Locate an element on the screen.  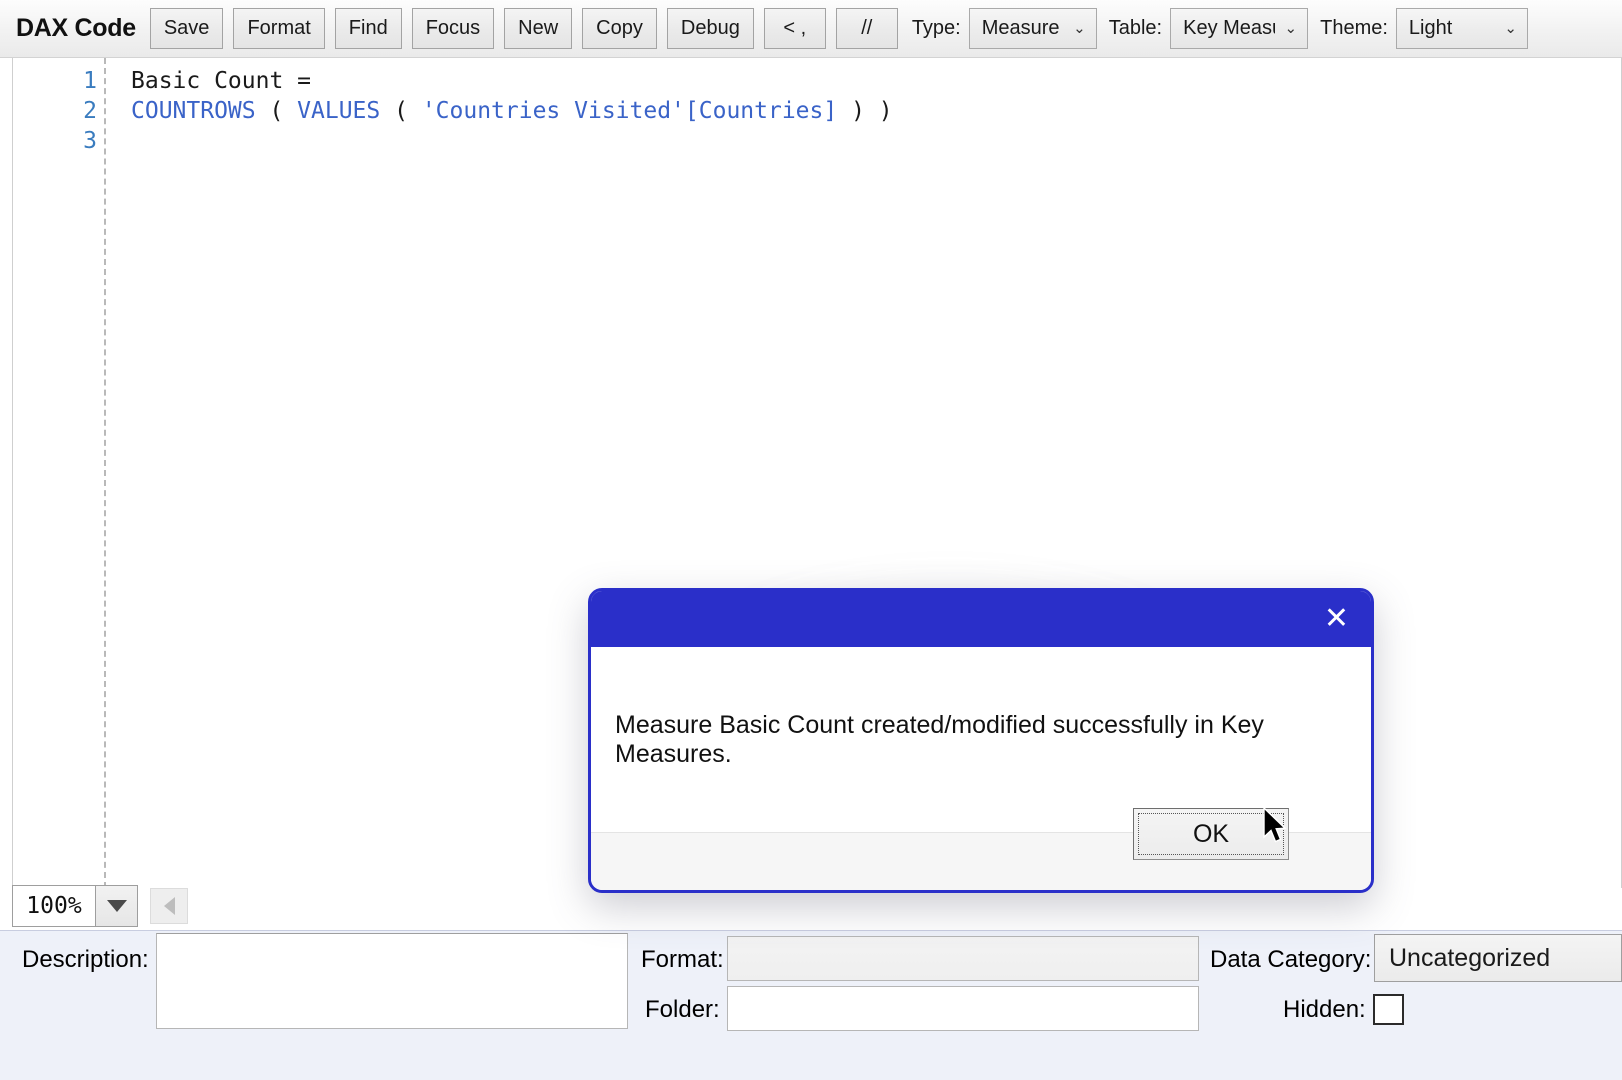
save-button: Save is located at coordinates (186, 28).